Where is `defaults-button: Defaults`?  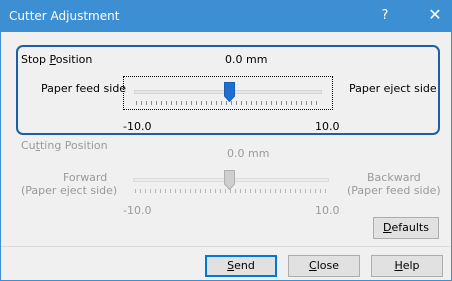 defaults-button: Defaults is located at coordinates (406, 228).